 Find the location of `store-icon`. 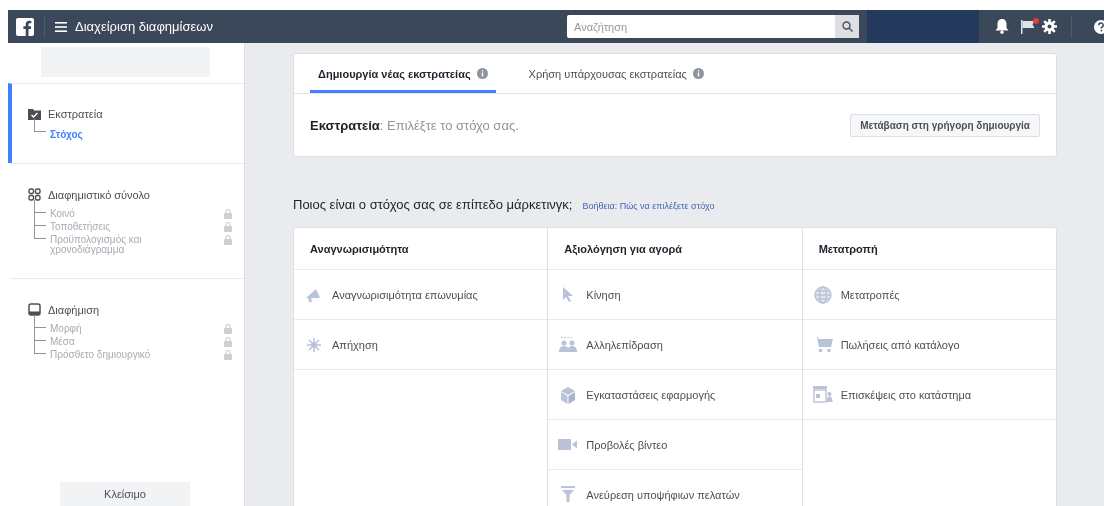

store-icon is located at coordinates (822, 394).